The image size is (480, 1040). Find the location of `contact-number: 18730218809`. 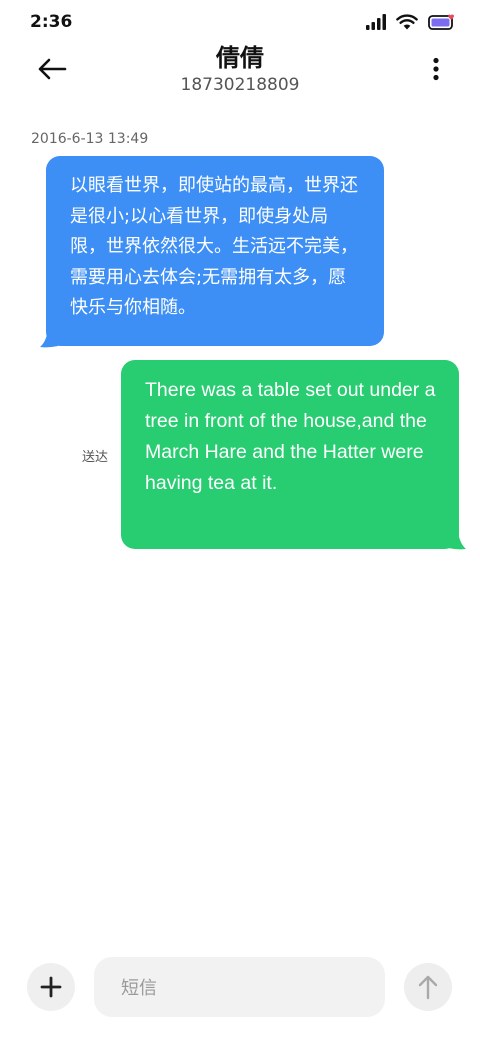

contact-number: 18730218809 is located at coordinates (240, 85).